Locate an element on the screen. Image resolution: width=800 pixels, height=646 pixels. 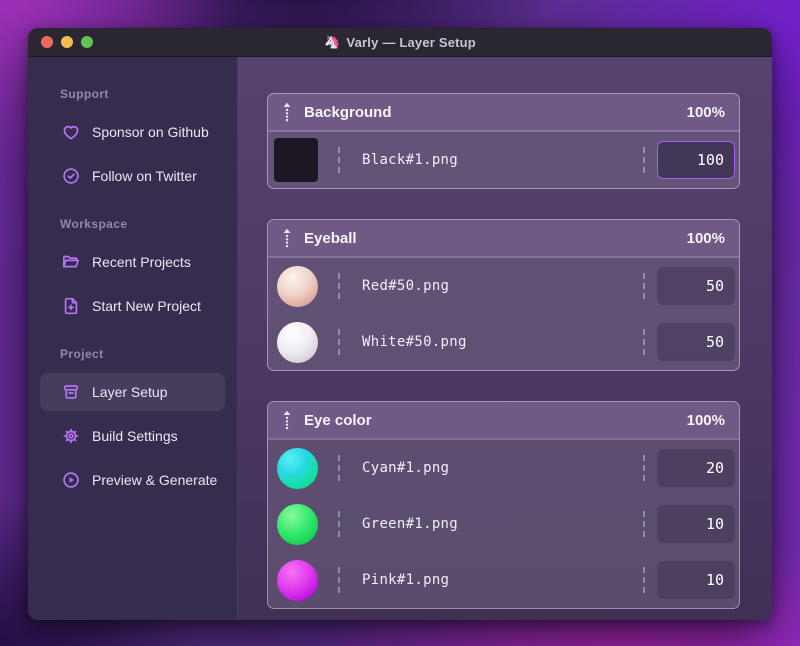
sidebar-item-label: Layer Setup is located at coordinates (130, 392).